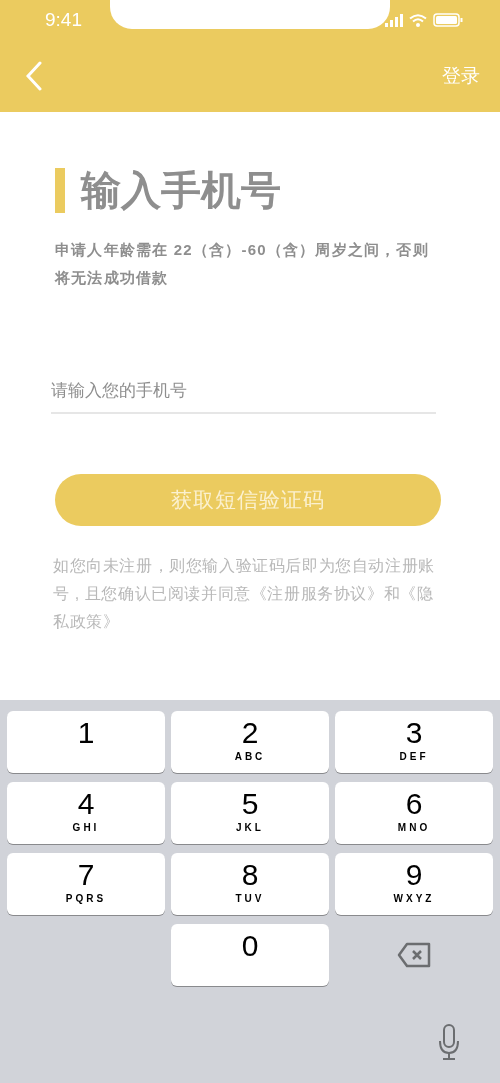 The image size is (500, 1083). What do you see at coordinates (181, 190) in the screenshot?
I see `page-title: 输入手机号` at bounding box center [181, 190].